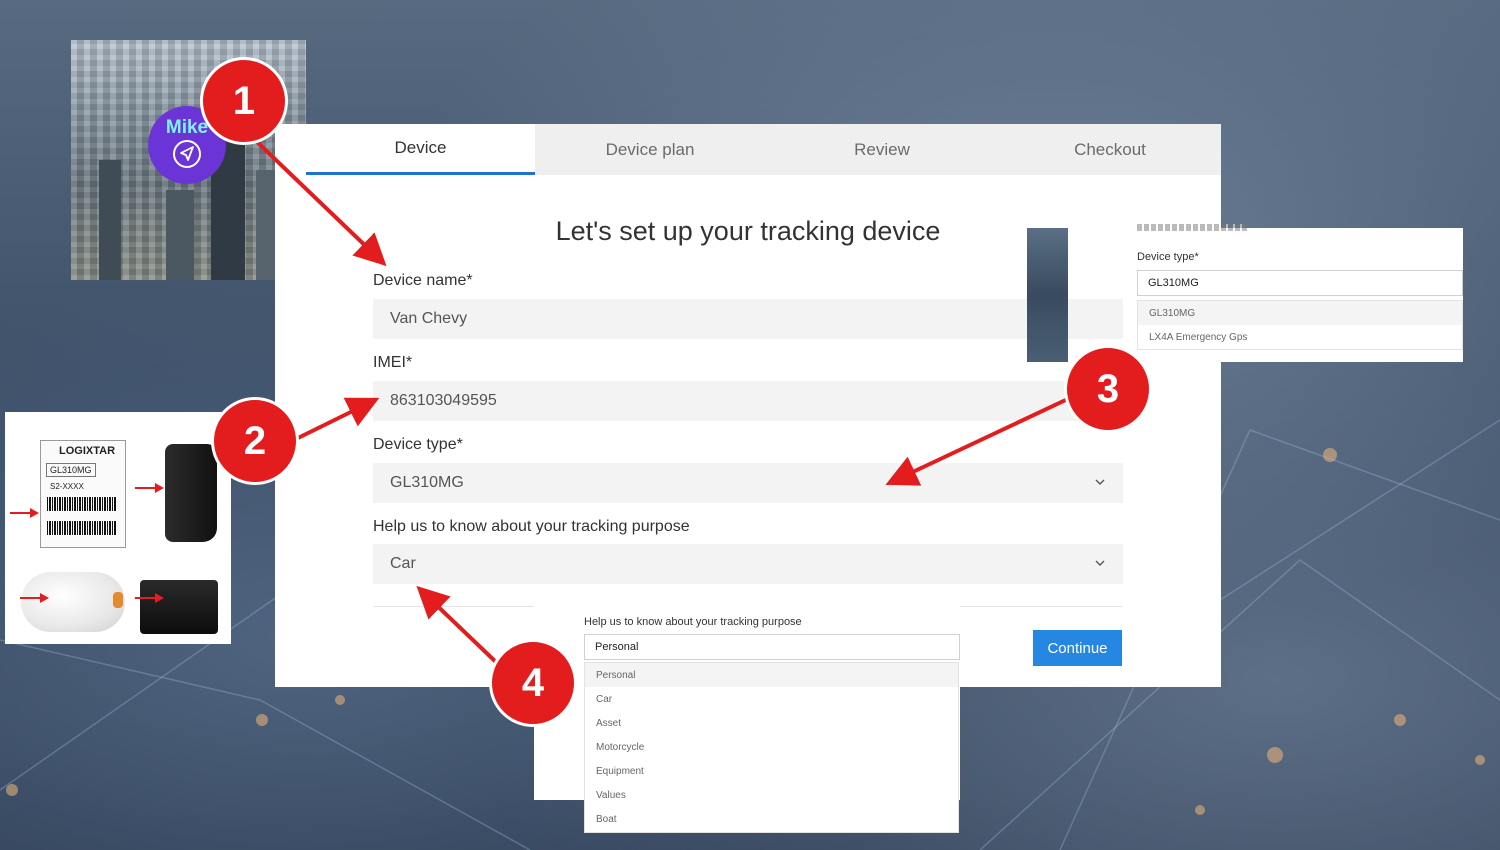 The height and width of the screenshot is (850, 1500). Describe the element at coordinates (393, 362) in the screenshot. I see `imei-label: IMEI*` at that location.